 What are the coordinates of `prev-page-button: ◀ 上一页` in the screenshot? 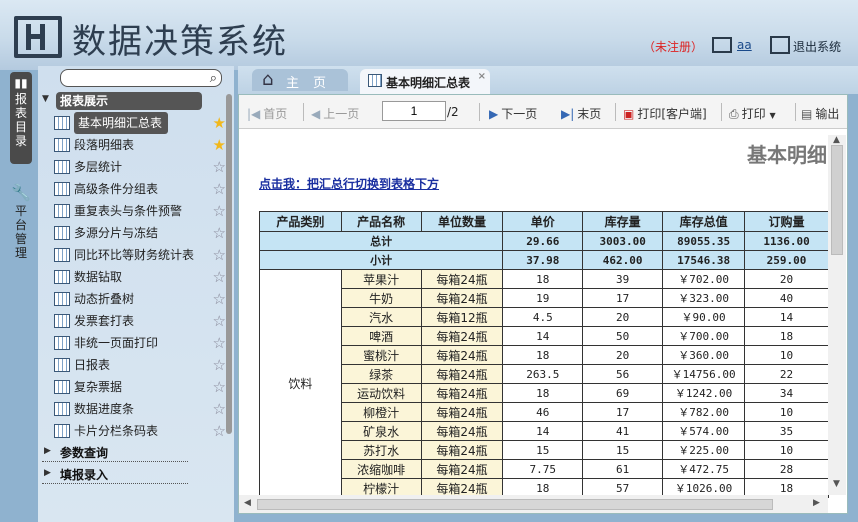 It's located at (335, 113).